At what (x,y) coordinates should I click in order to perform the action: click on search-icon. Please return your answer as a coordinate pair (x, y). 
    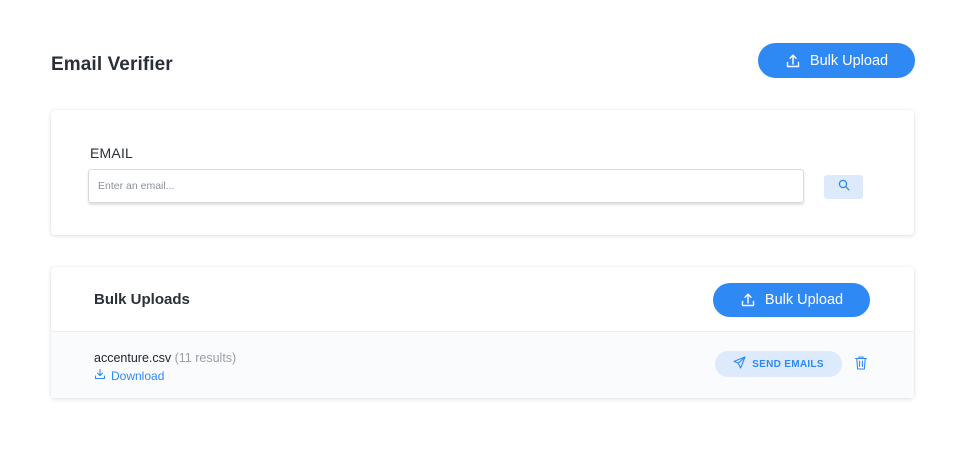
    Looking at the image, I should click on (844, 187).